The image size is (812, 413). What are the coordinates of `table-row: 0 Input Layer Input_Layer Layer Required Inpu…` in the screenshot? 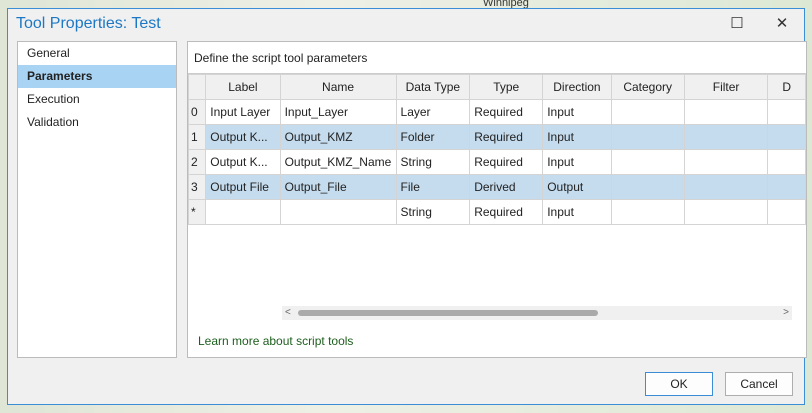 It's located at (497, 112).